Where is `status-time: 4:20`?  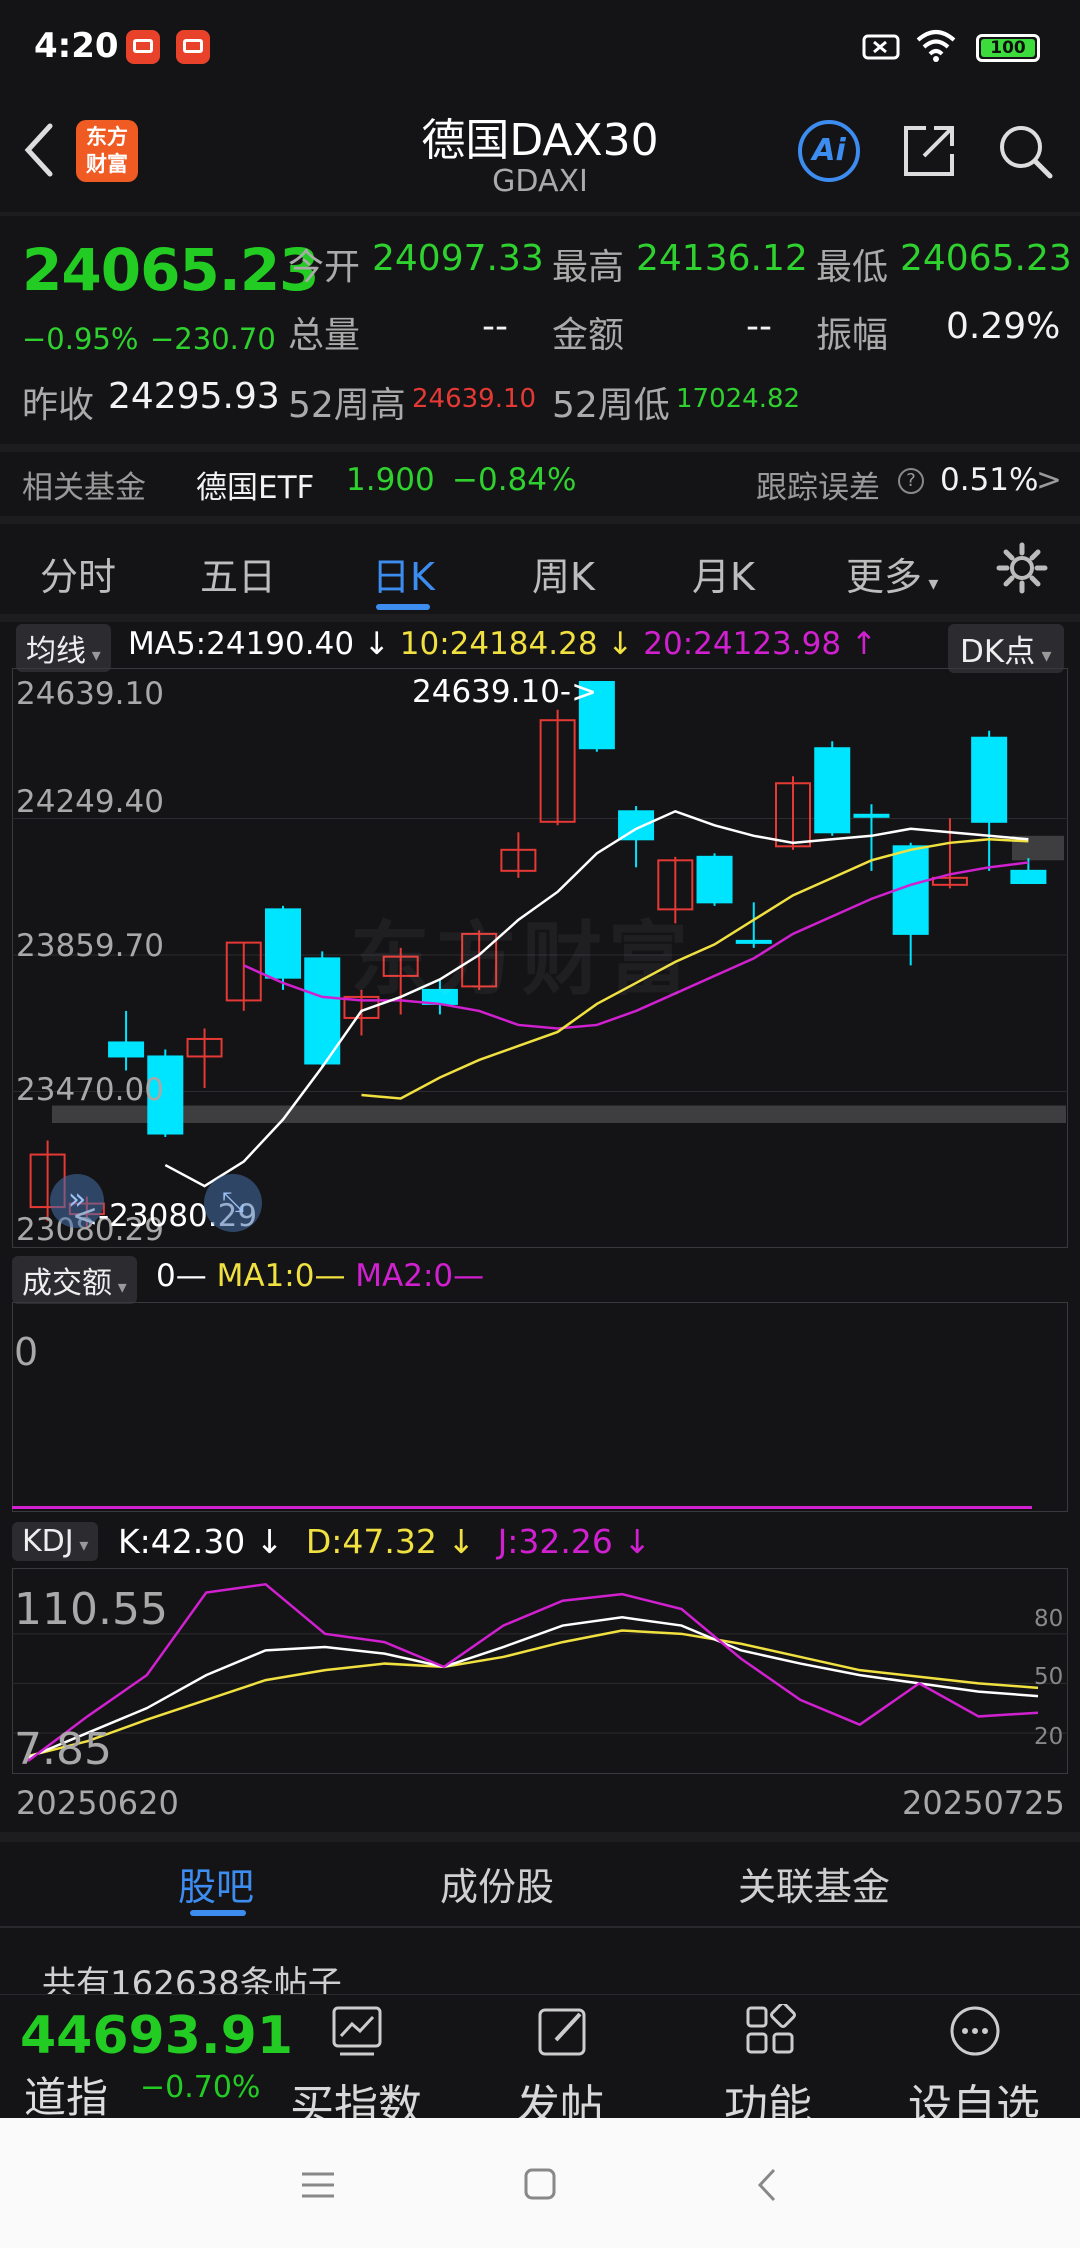 status-time: 4:20 is located at coordinates (76, 46).